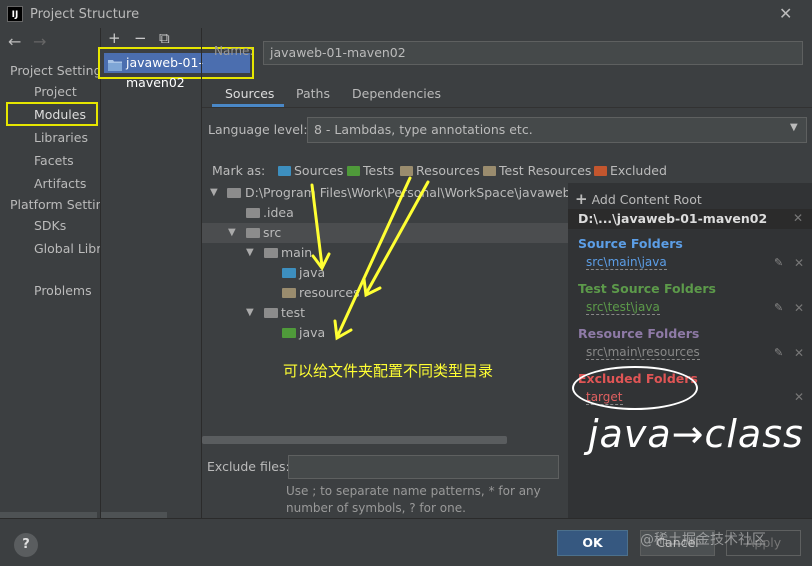 The image size is (812, 566). I want to click on tab-sources: Sources, so click(249, 93).